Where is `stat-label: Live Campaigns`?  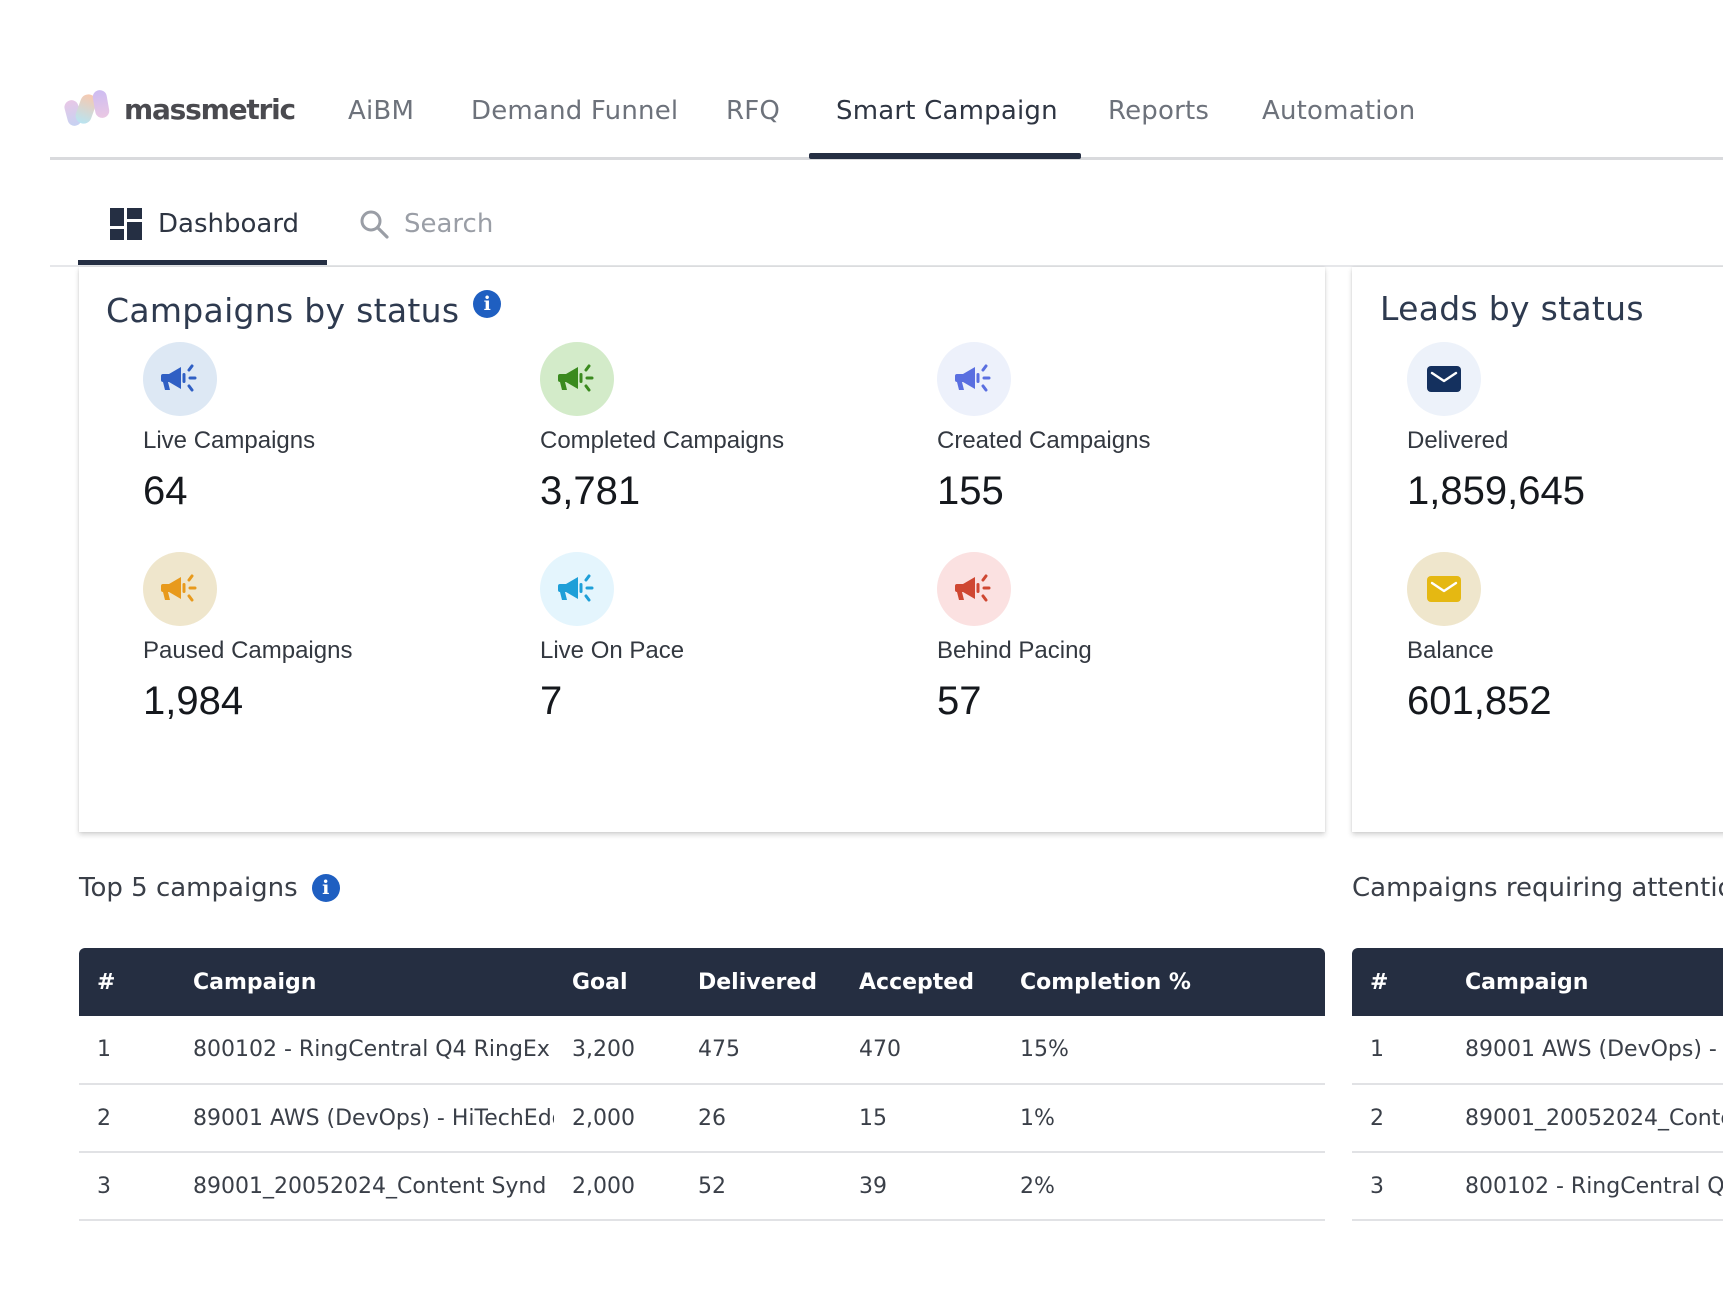 stat-label: Live Campaigns is located at coordinates (229, 440).